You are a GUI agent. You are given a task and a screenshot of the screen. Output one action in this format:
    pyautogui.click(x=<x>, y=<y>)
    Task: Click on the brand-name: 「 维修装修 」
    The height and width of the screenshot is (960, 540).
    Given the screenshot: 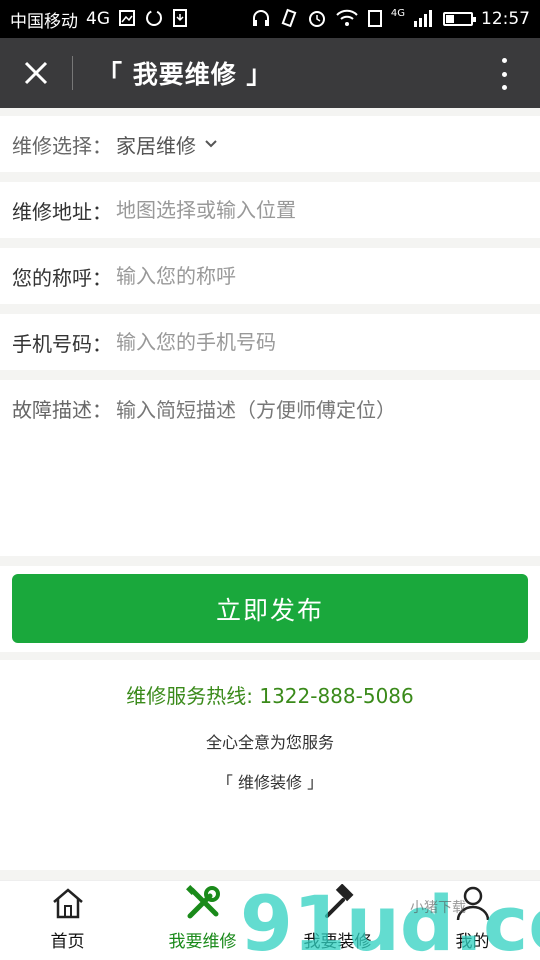 What is the action you would take?
    pyautogui.click(x=270, y=782)
    